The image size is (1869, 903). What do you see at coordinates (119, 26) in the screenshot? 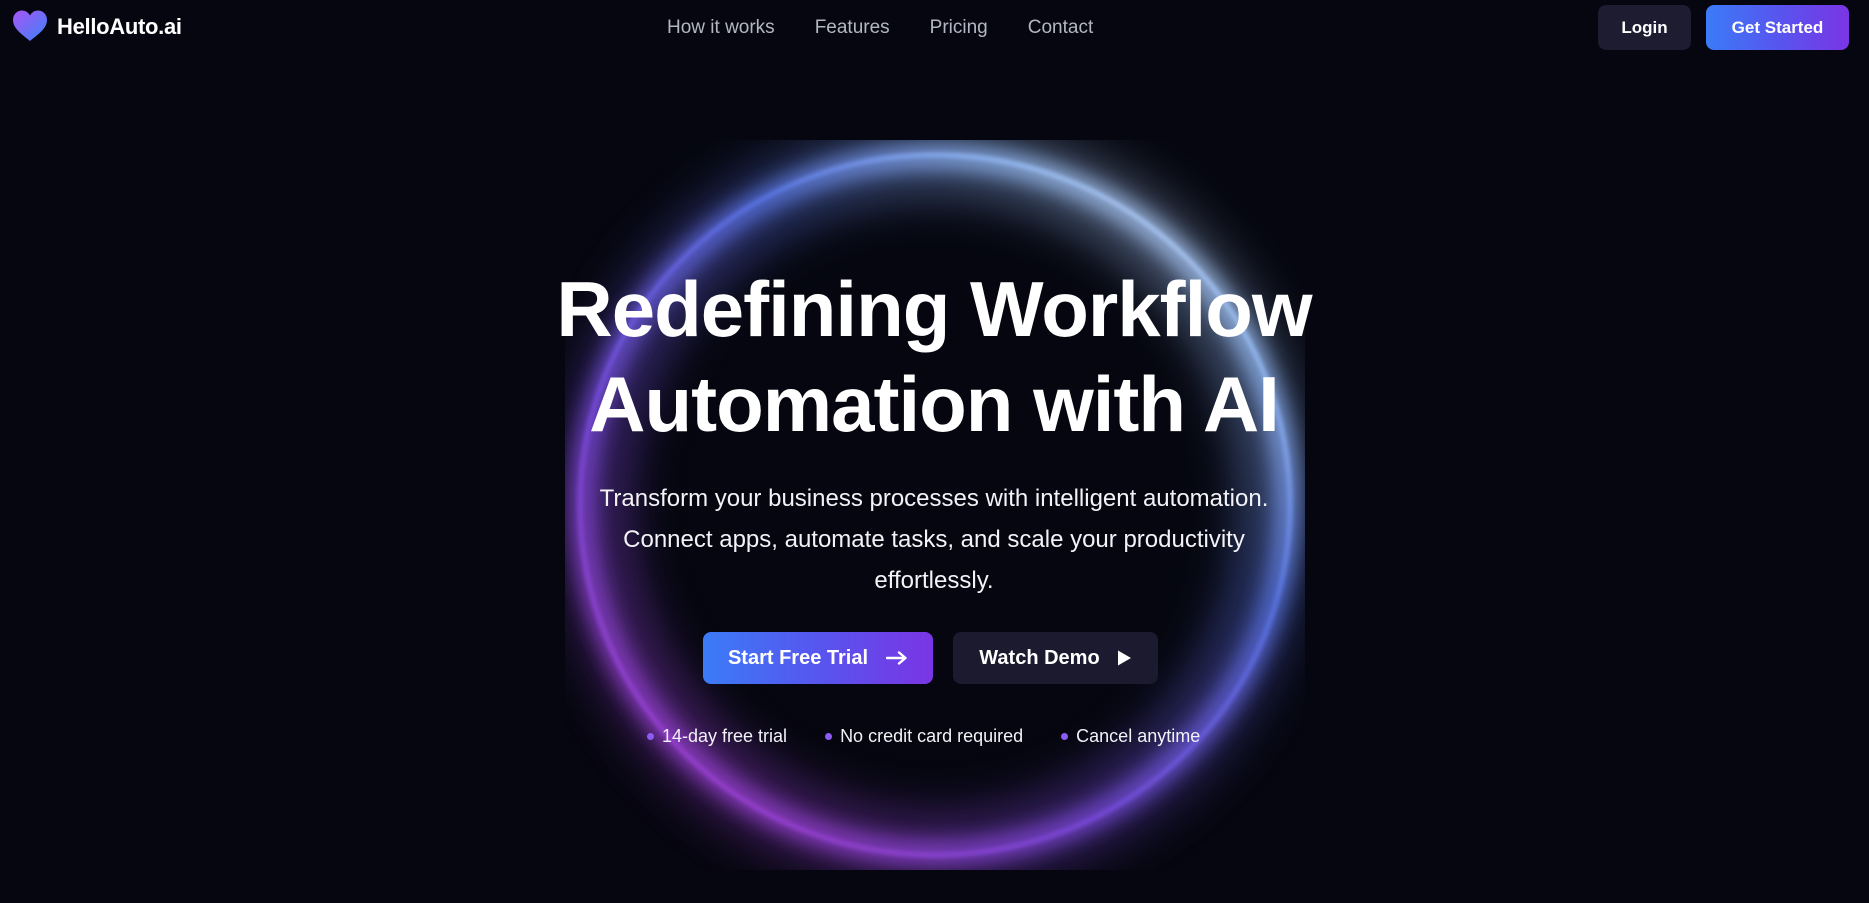
I see `brand-name: HelloAuto.ai` at bounding box center [119, 26].